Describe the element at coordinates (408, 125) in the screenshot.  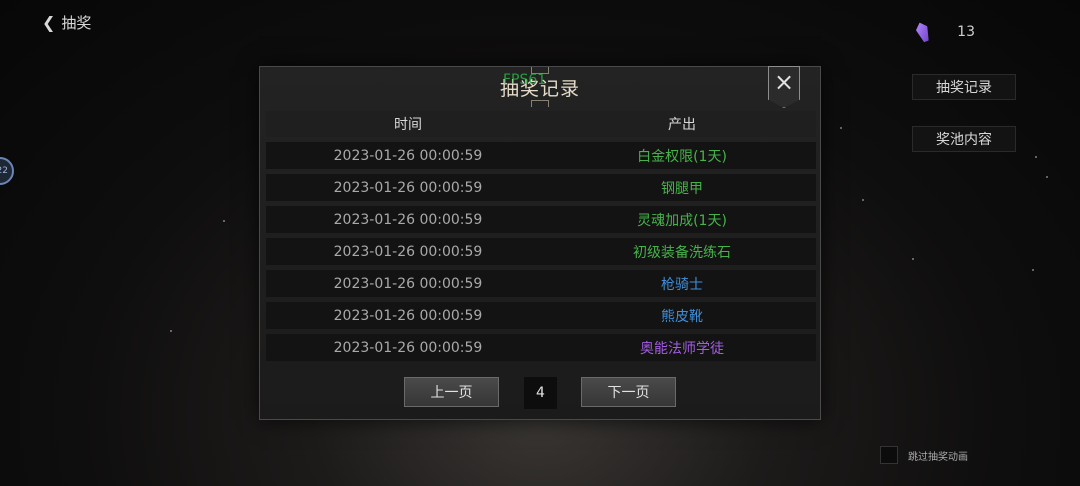
I see `column-header-time: 时间` at that location.